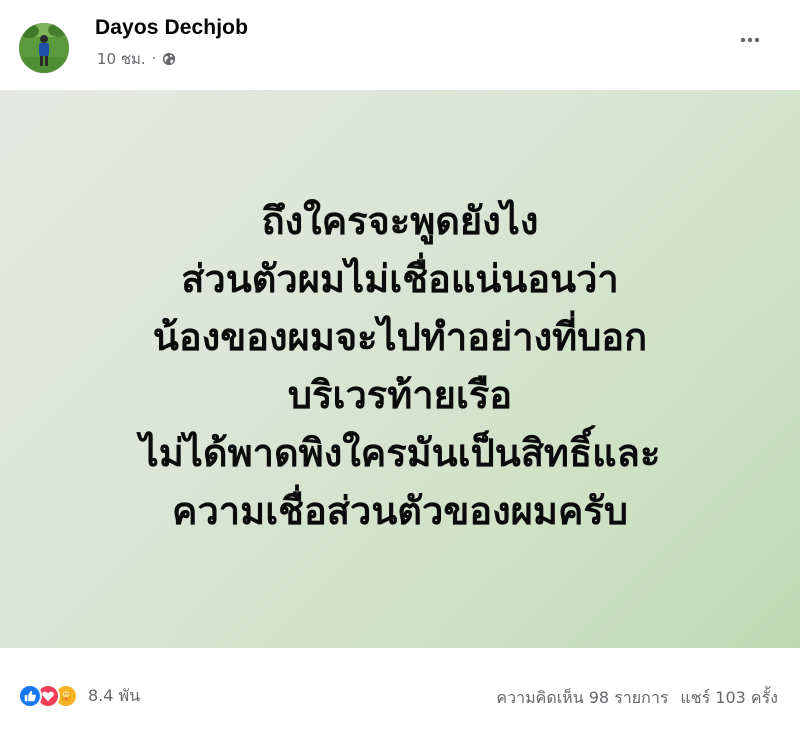 This screenshot has height=730, width=800. What do you see at coordinates (400, 337) in the screenshot?
I see `post-text-line: น้องของผมจะไปทำอย่างที่บอก` at bounding box center [400, 337].